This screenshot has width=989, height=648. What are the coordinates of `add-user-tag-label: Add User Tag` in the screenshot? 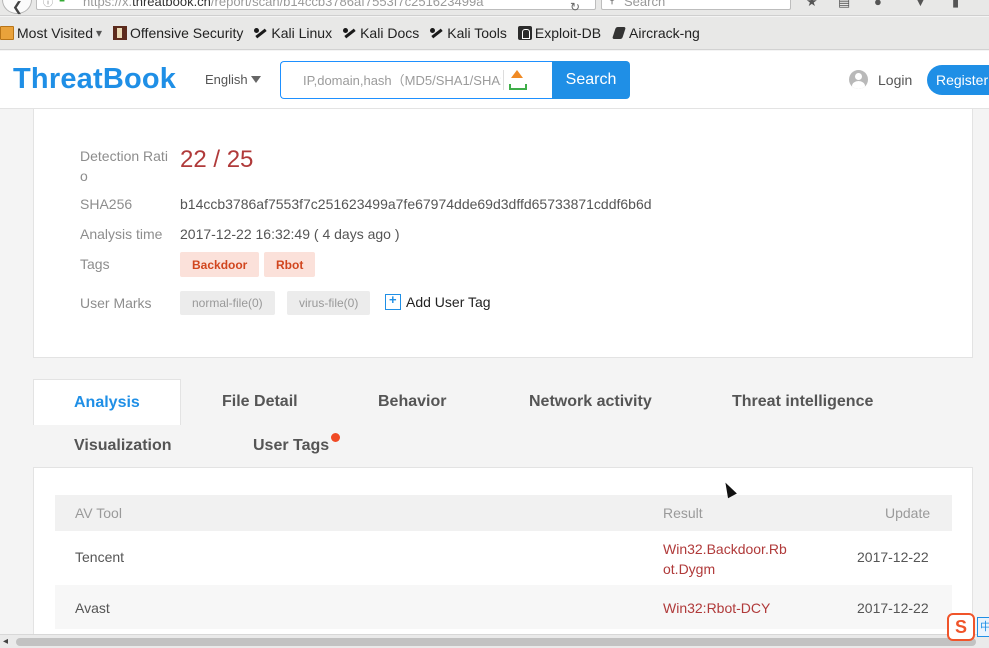 It's located at (448, 302).